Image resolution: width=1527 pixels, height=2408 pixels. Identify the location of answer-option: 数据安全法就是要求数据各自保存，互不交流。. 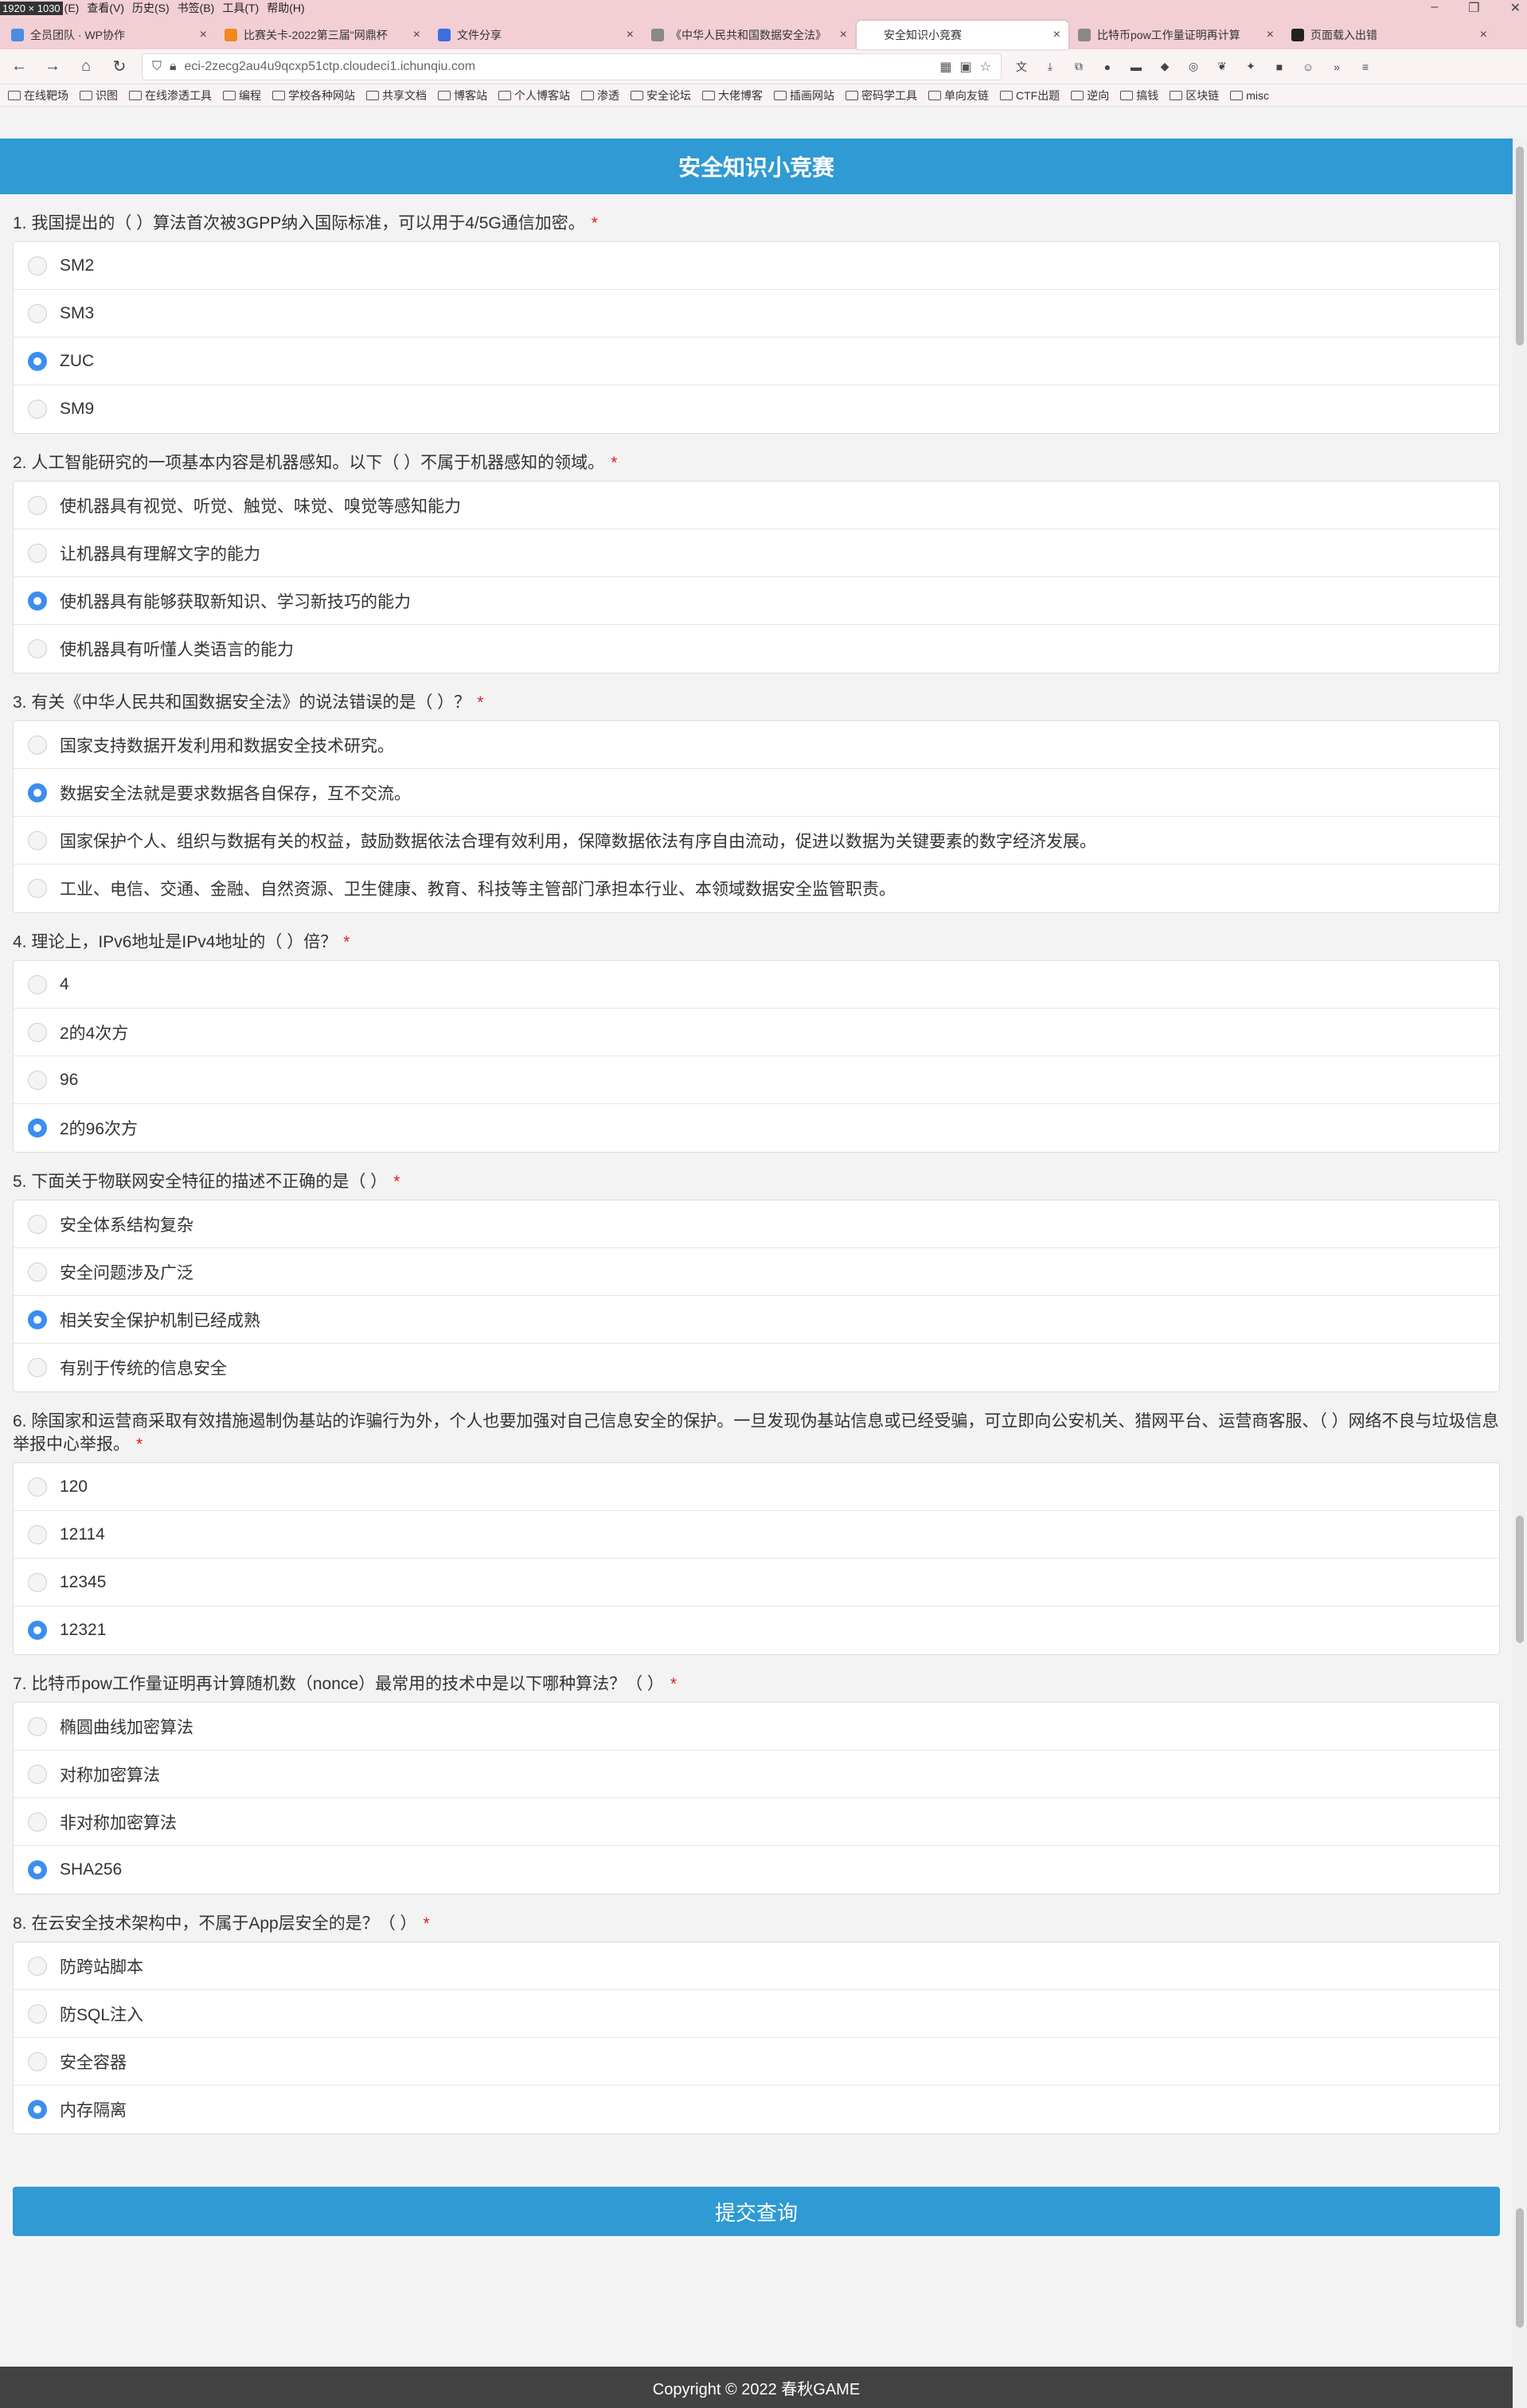
(756, 793).